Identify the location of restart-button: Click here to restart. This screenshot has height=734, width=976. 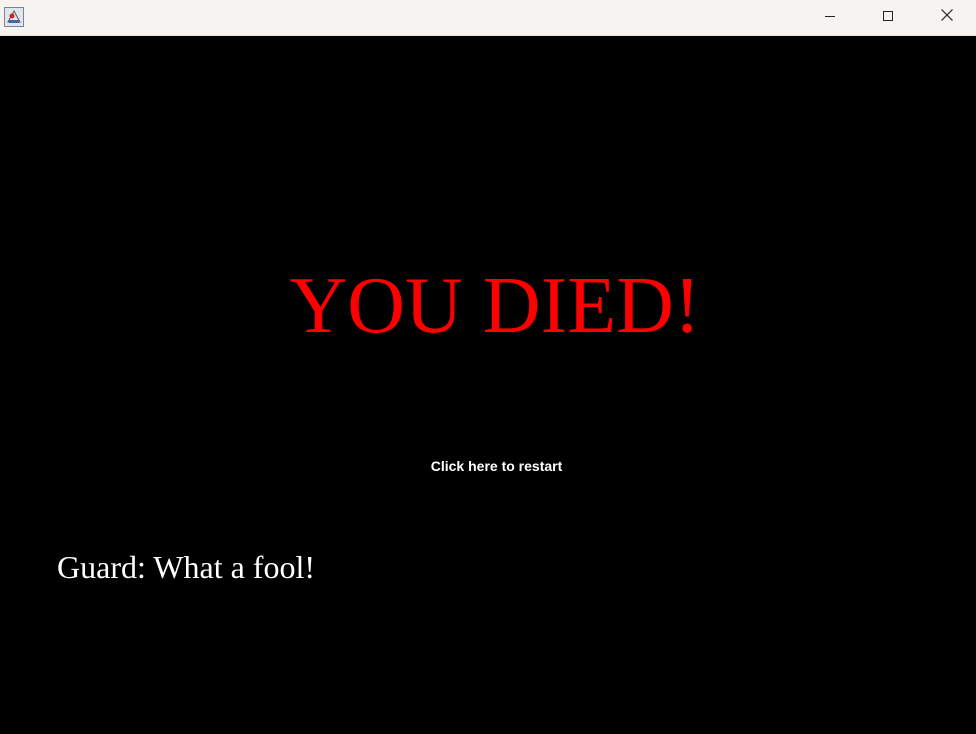
(488, 466).